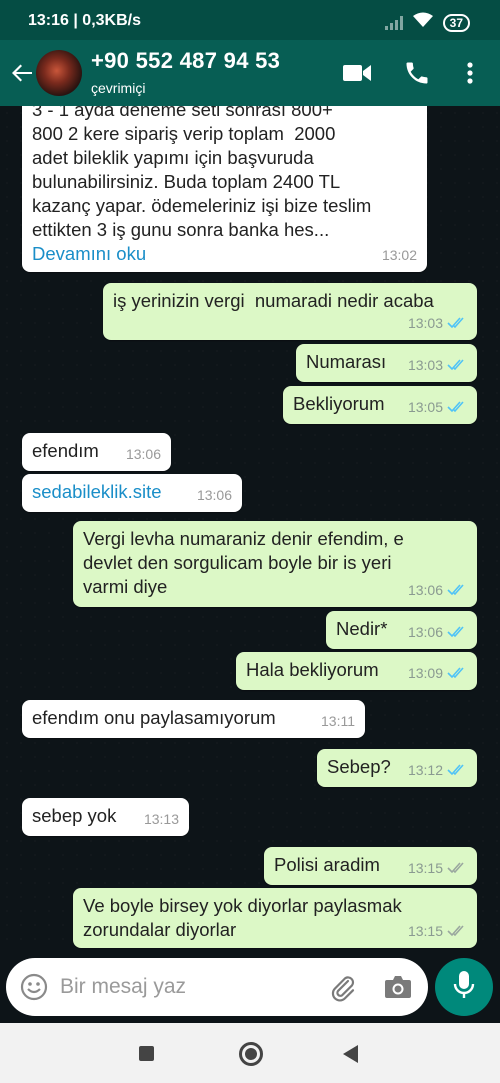  What do you see at coordinates (386, 363) in the screenshot?
I see `message-outgoing: Numarası 13:03` at bounding box center [386, 363].